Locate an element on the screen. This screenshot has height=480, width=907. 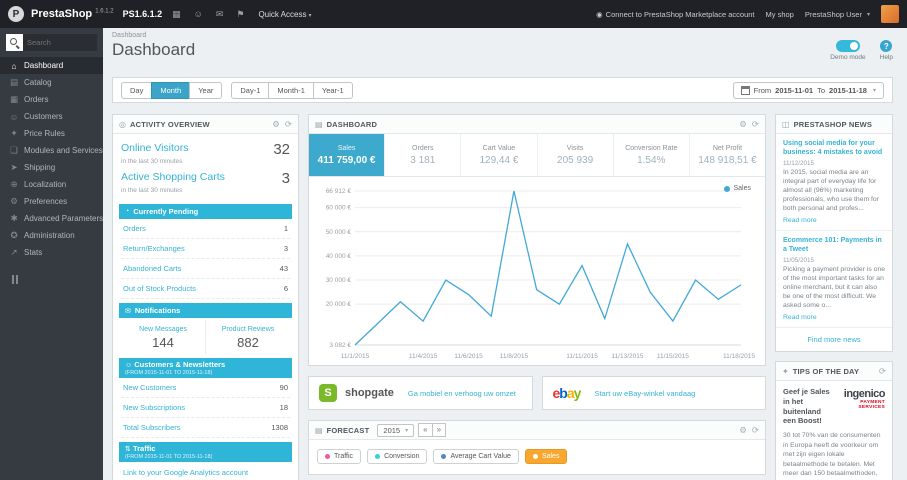
search-icon is located at coordinates (14, 42).